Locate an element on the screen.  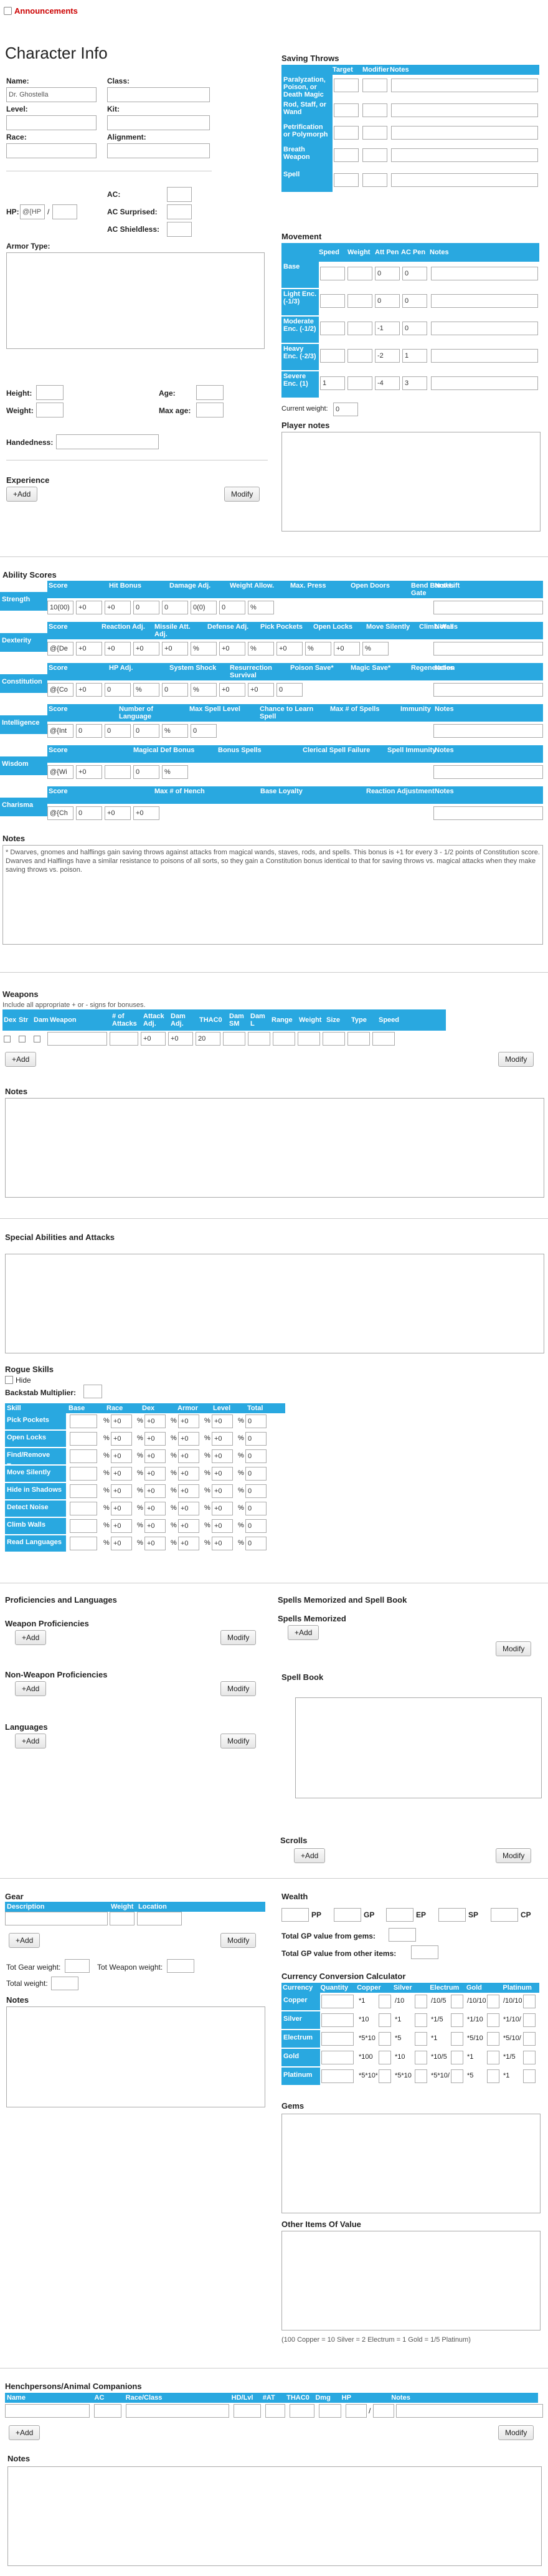
level-field is located at coordinates (51, 123).